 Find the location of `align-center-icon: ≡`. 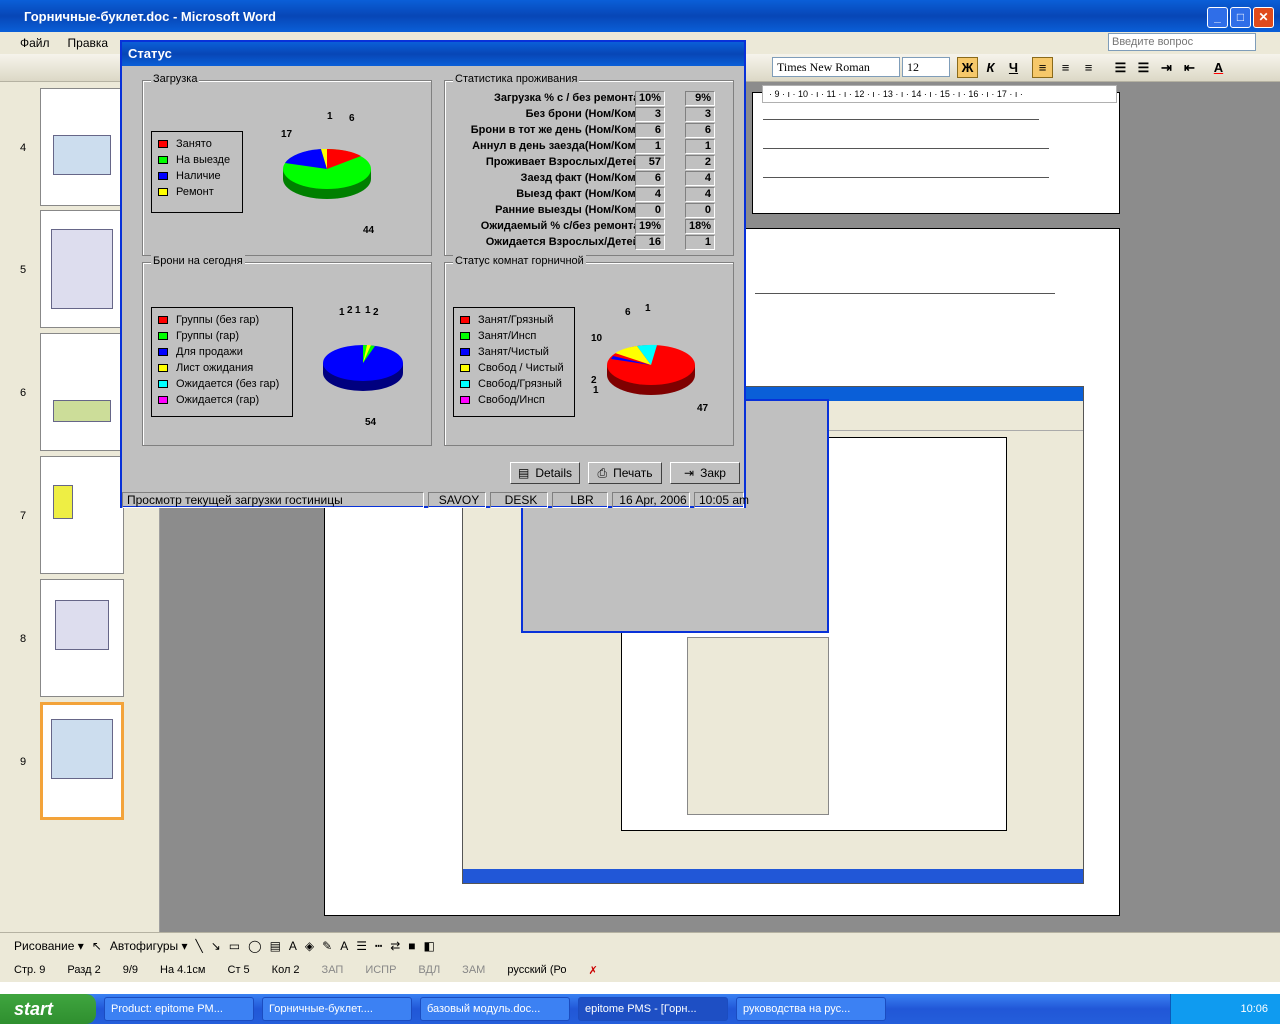

align-center-icon: ≡ is located at coordinates (1065, 67).